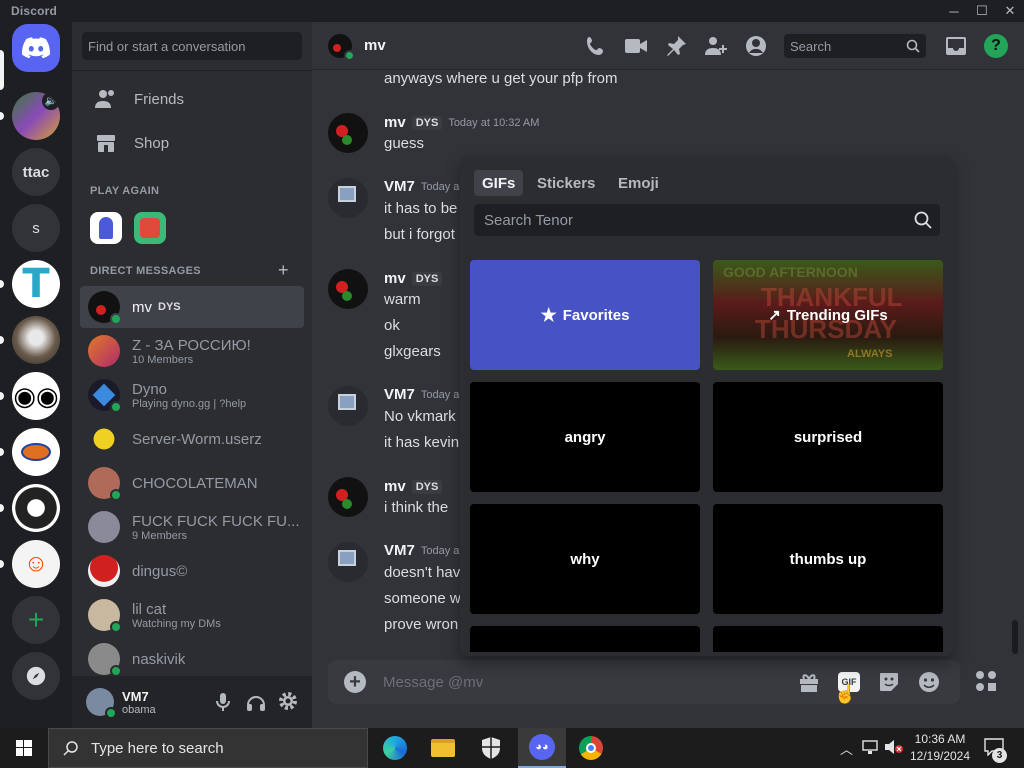 This screenshot has width=1024, height=768. I want to click on shield-icon, so click(491, 748).